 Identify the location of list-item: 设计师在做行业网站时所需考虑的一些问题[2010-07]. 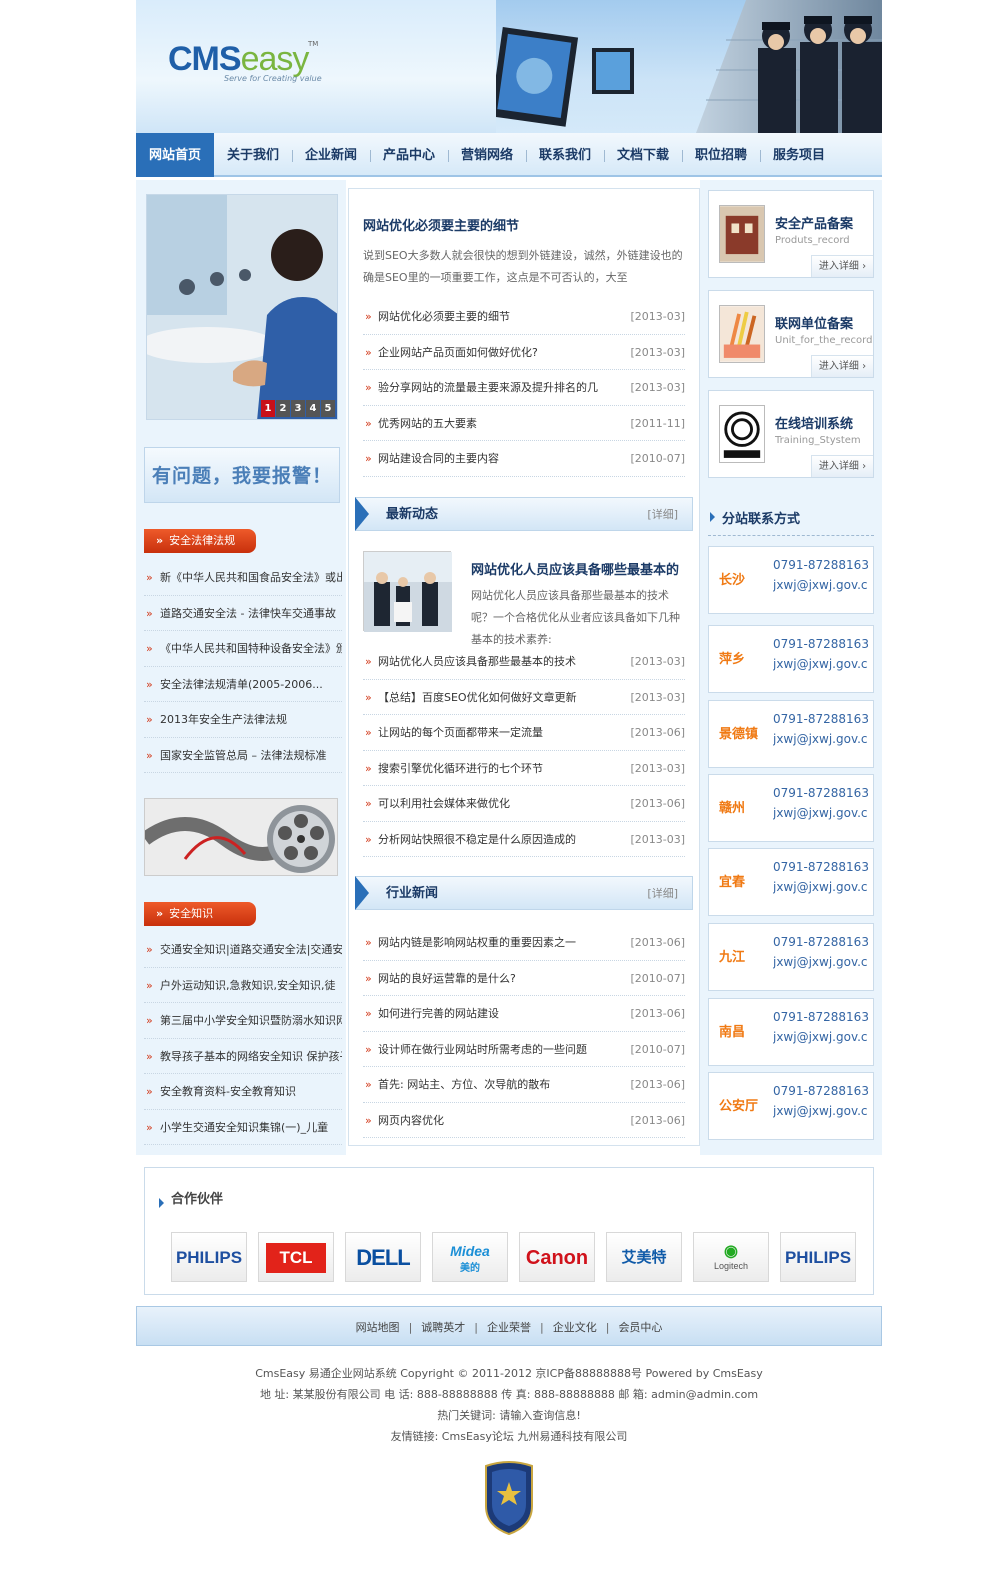
(524, 1049).